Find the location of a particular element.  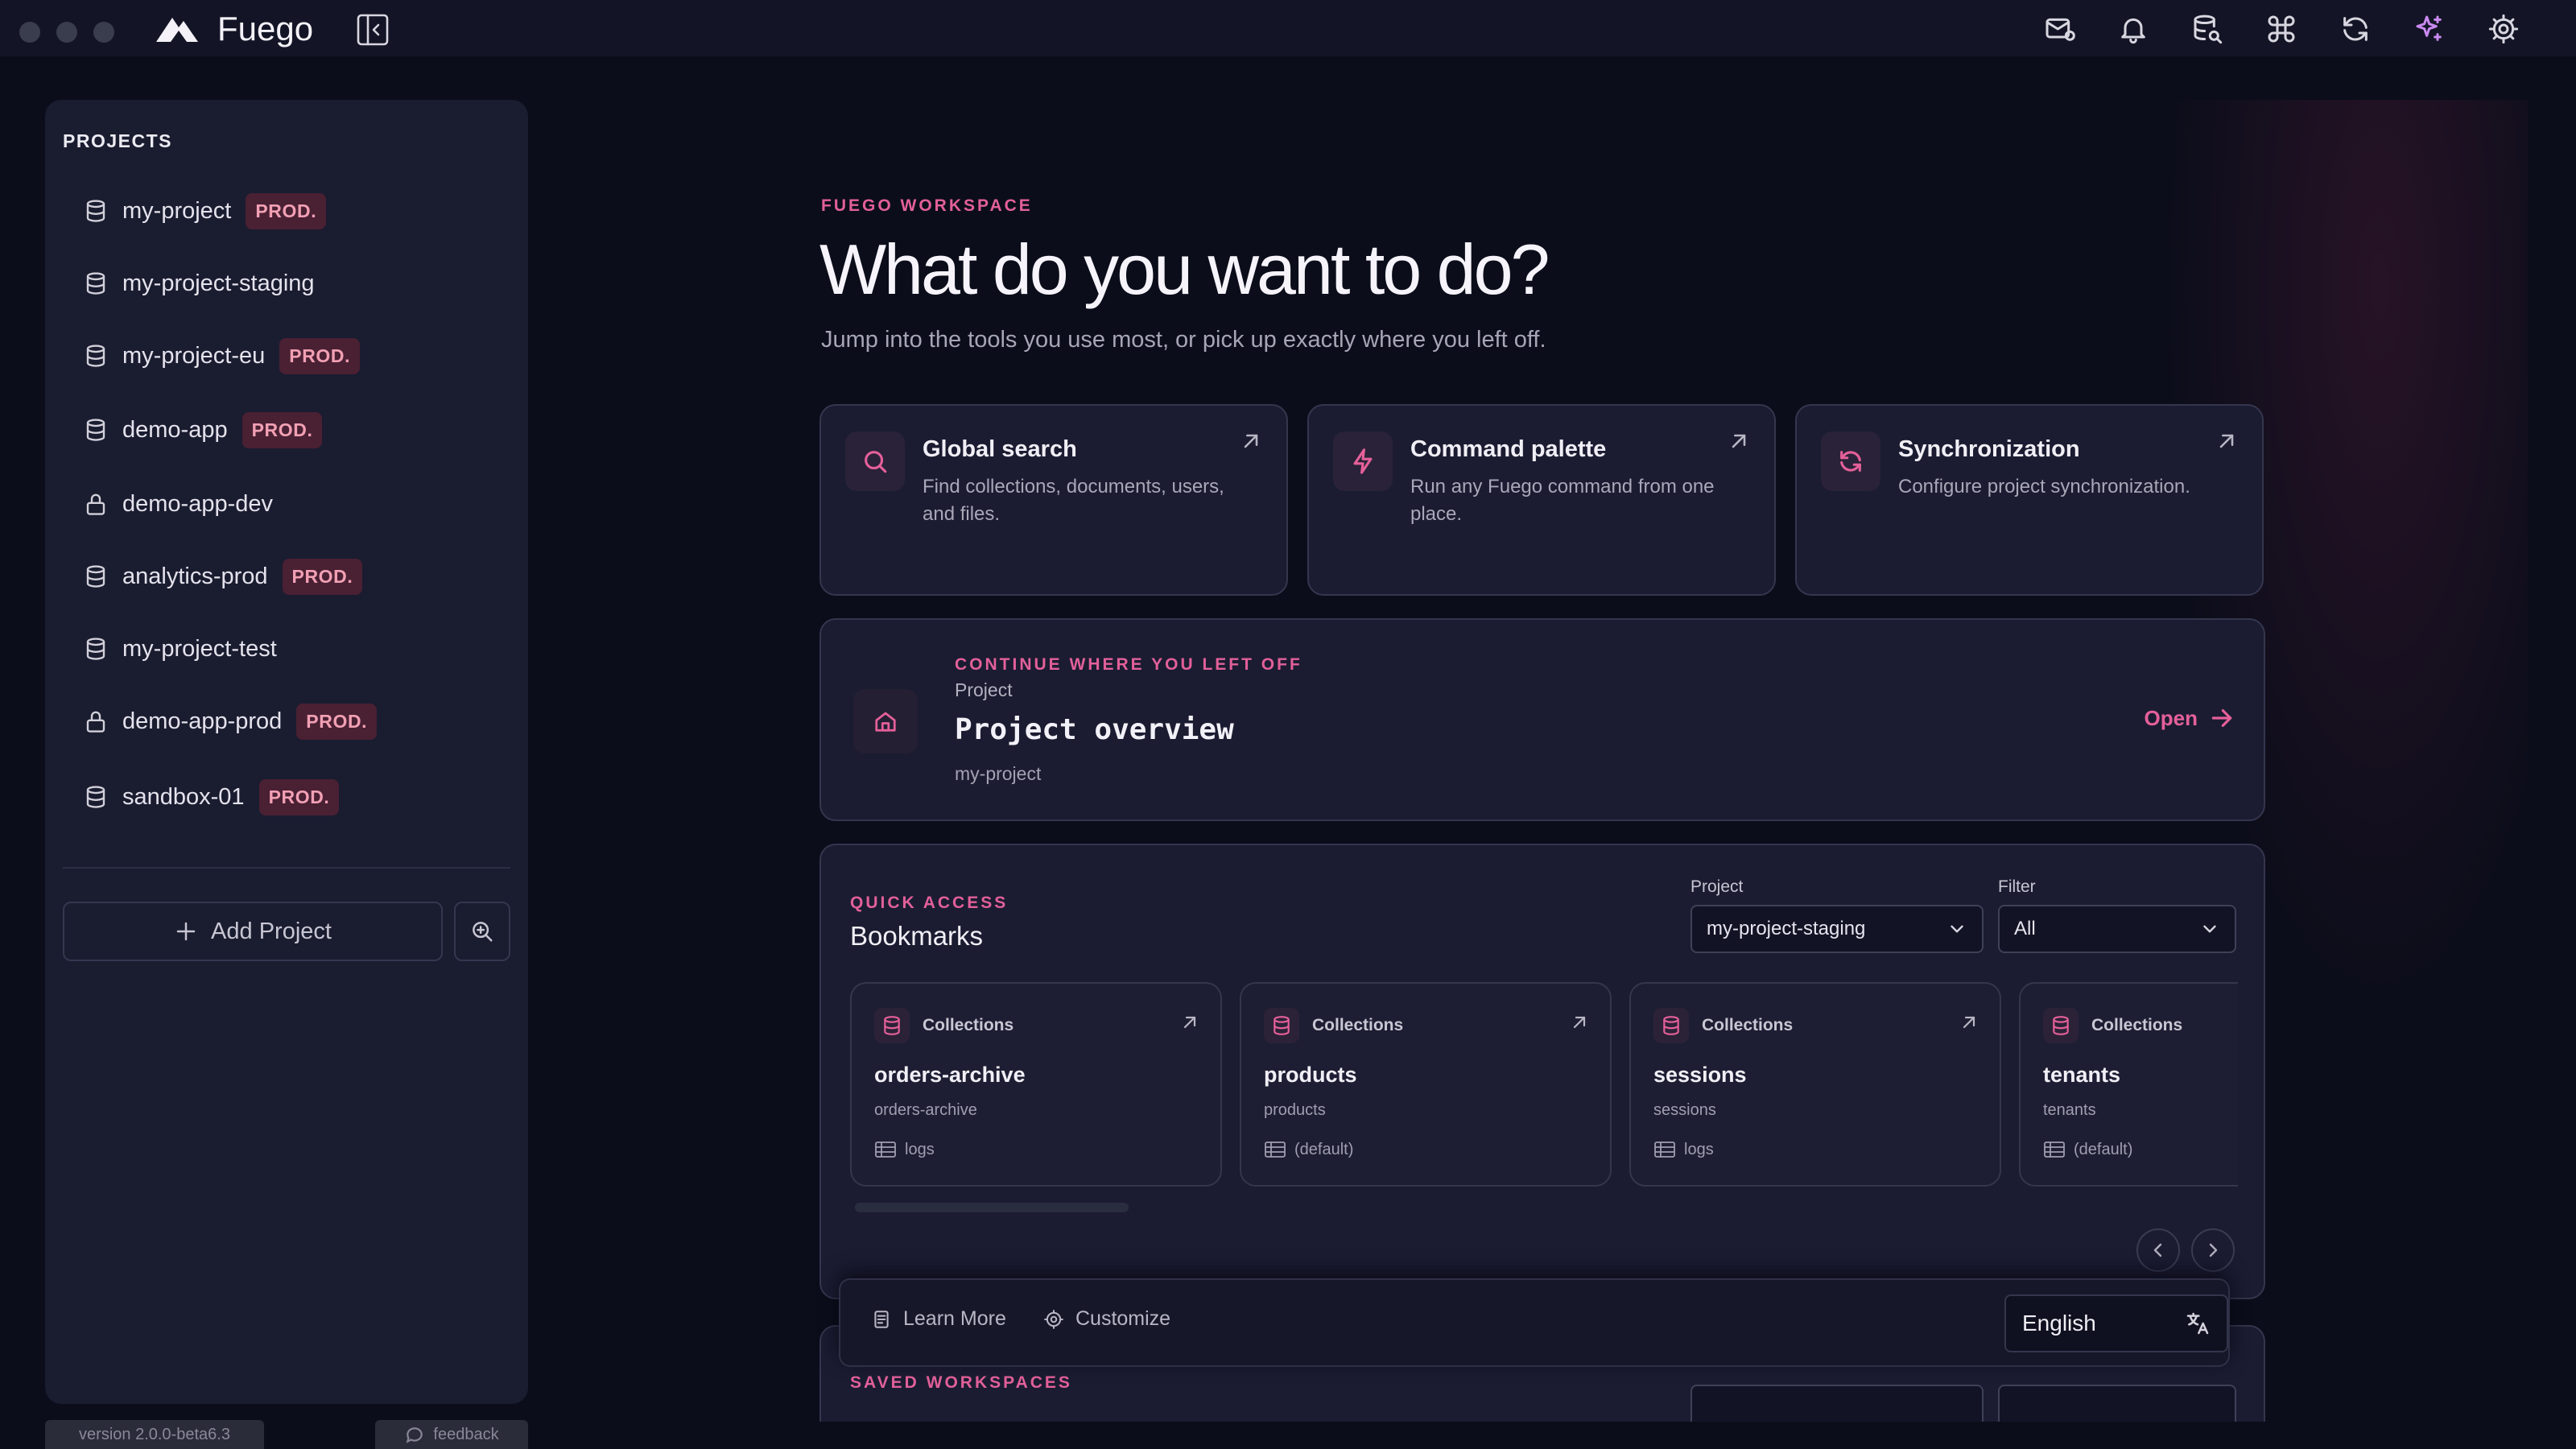

fuego-logo-icon is located at coordinates (177, 30).